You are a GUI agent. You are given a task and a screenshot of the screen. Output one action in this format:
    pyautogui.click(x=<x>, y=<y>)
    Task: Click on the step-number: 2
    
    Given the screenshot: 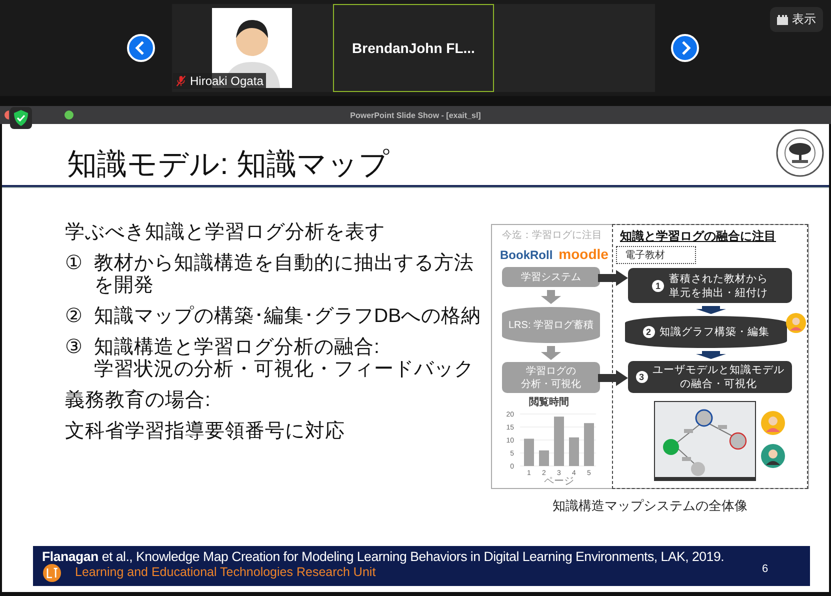 What is the action you would take?
    pyautogui.click(x=648, y=332)
    